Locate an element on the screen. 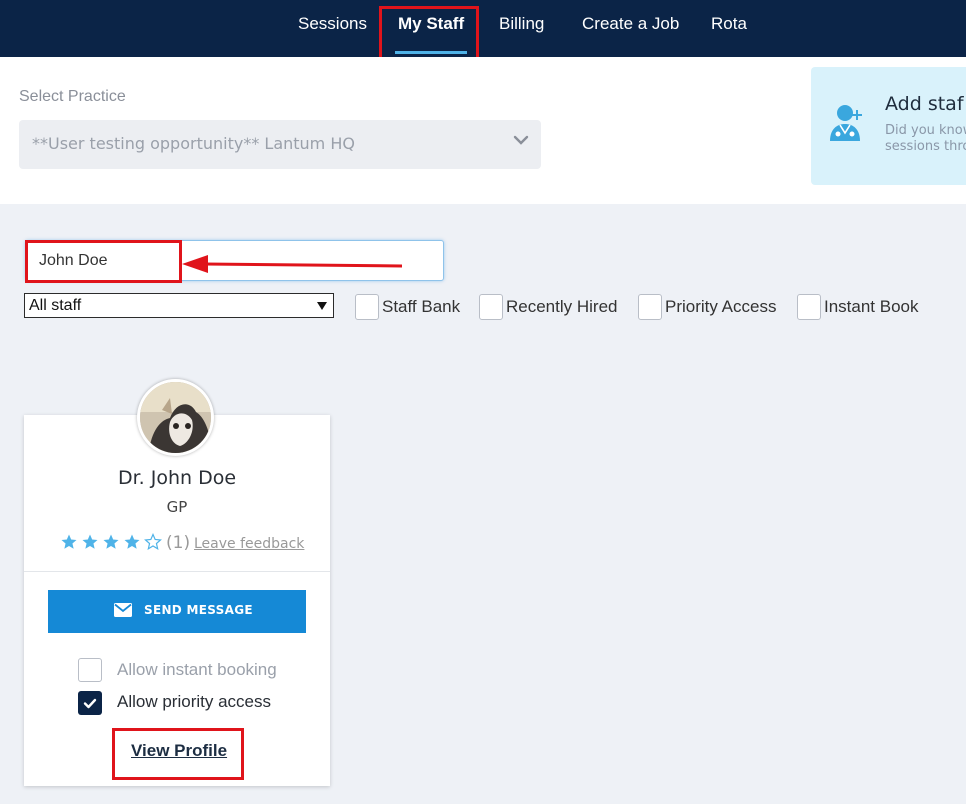  dropdown-arrow-icon is located at coordinates (322, 306).